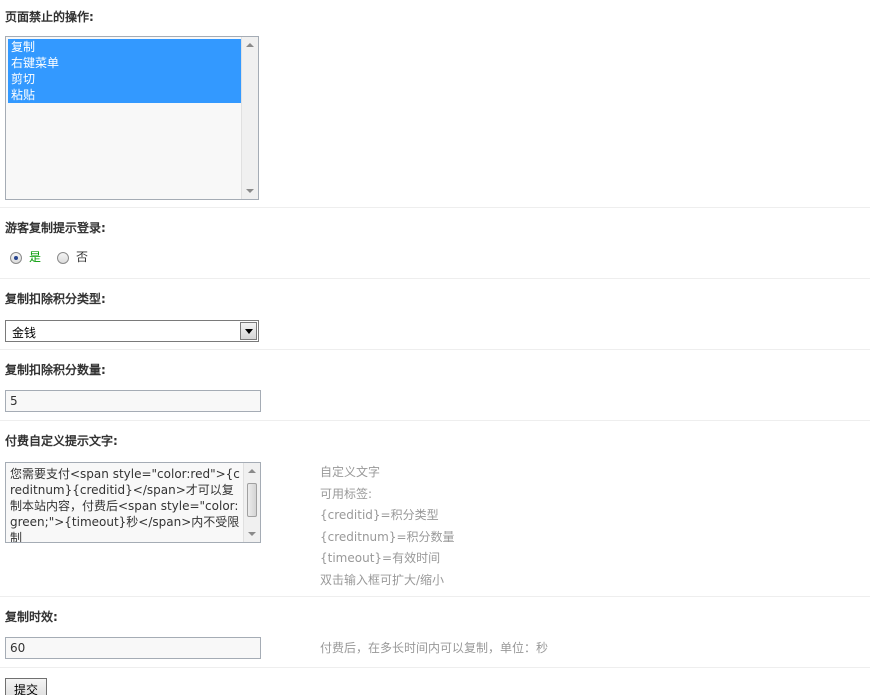 This screenshot has height=695, width=870. Describe the element at coordinates (55, 299) in the screenshot. I see `credit-type-label: 复制扣除积分类型:` at that location.